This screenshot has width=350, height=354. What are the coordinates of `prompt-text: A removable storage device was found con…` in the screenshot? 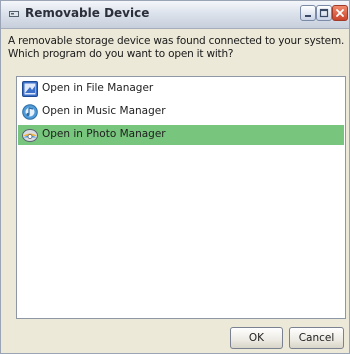 It's located at (176, 47).